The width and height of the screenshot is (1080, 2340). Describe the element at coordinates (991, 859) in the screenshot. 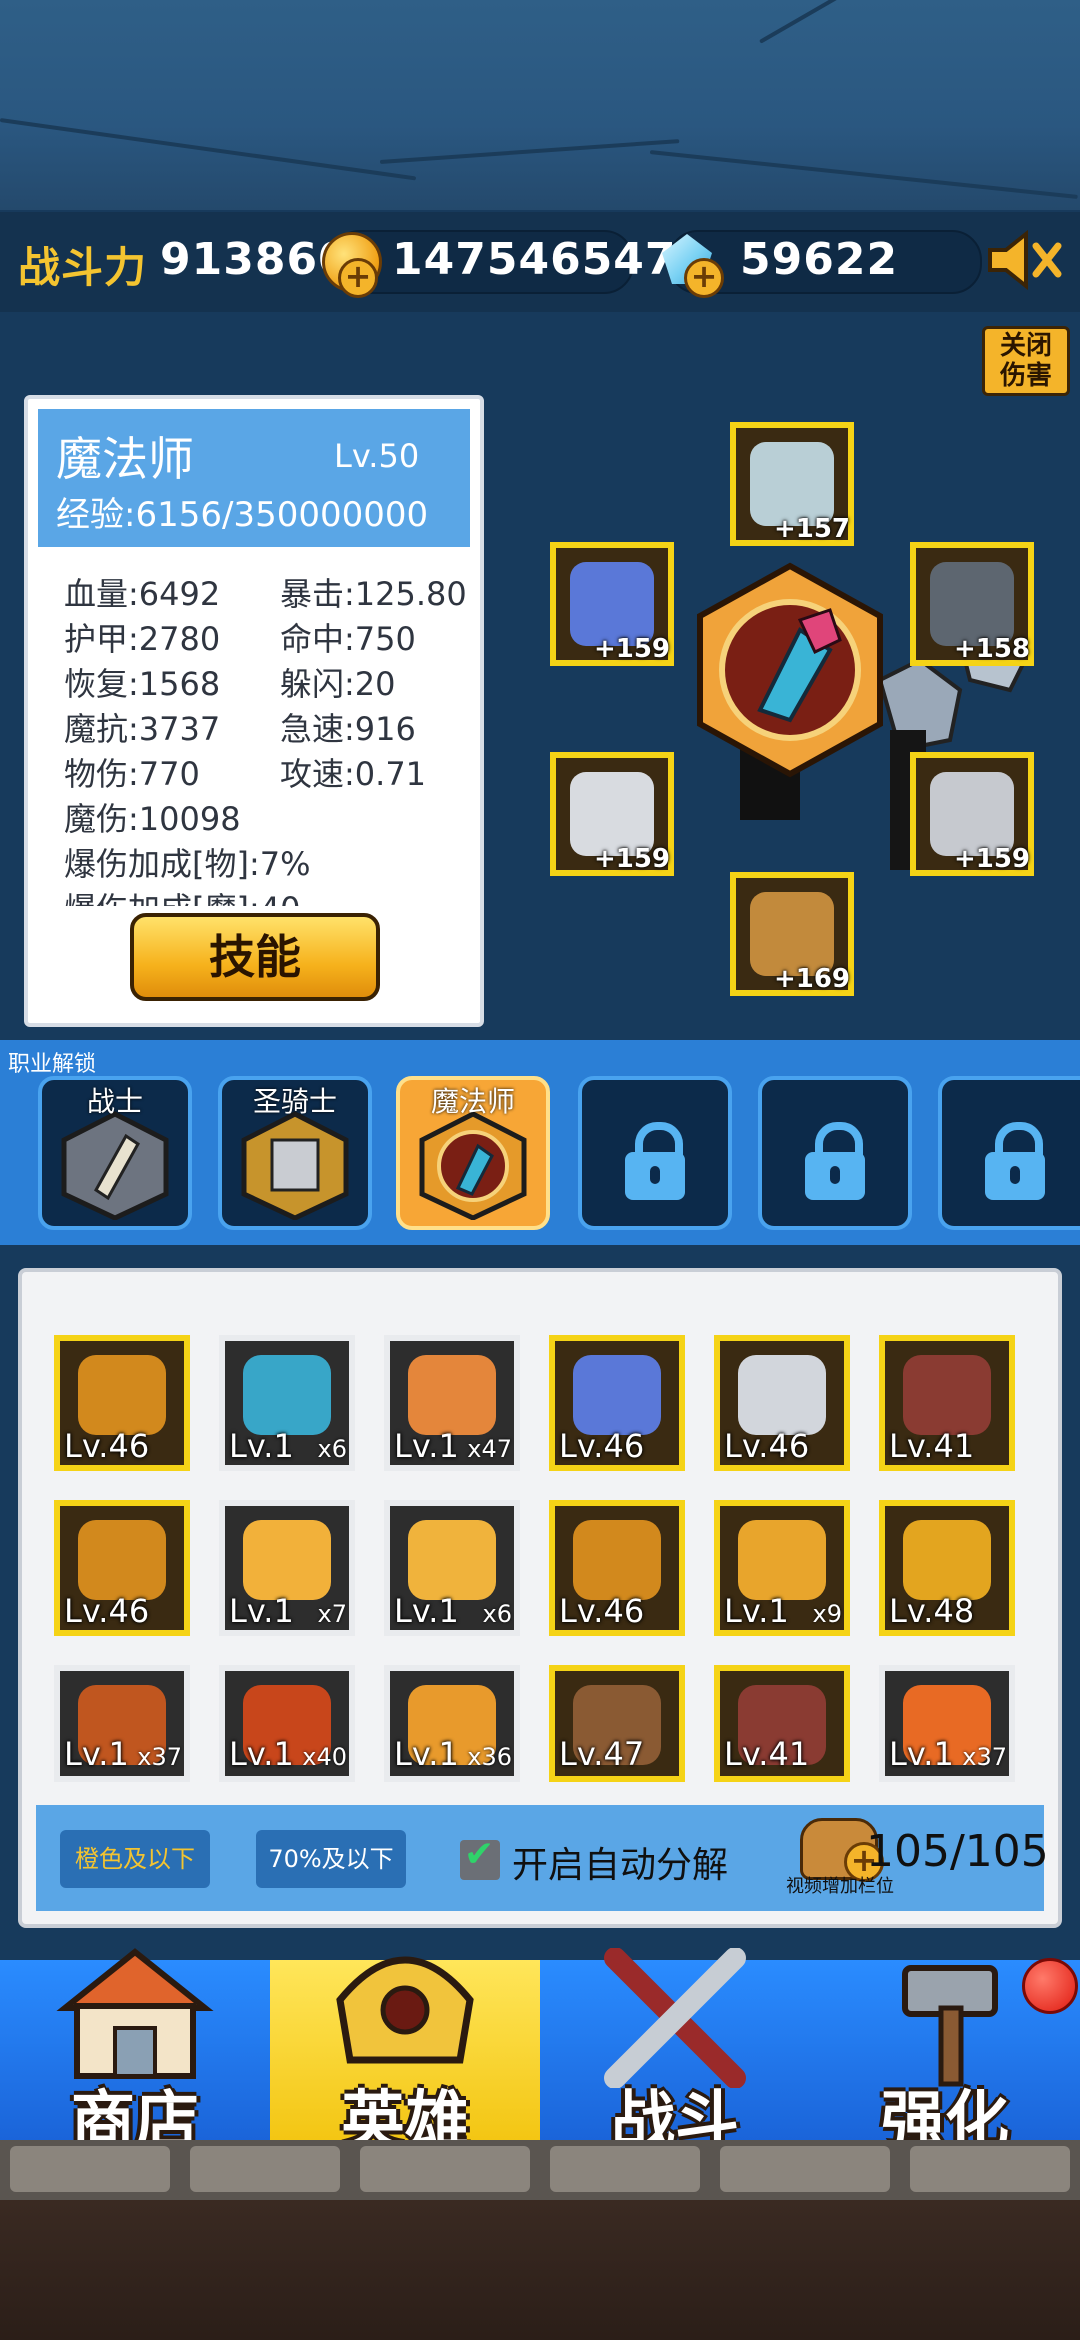

I see `ring-bonus: +159` at that location.